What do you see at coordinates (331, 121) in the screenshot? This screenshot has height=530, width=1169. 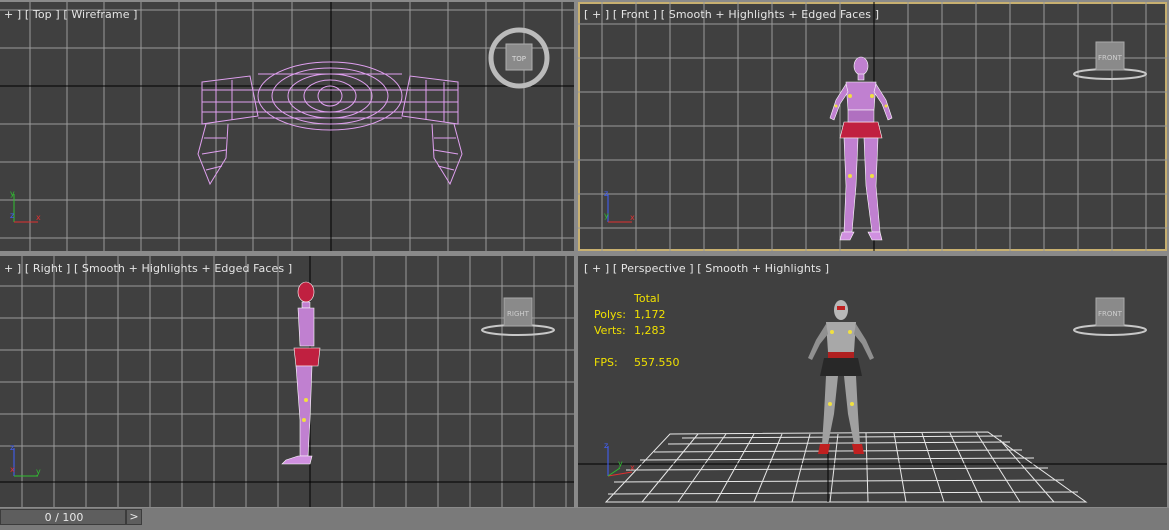 I see `wireframe-model-top` at bounding box center [331, 121].